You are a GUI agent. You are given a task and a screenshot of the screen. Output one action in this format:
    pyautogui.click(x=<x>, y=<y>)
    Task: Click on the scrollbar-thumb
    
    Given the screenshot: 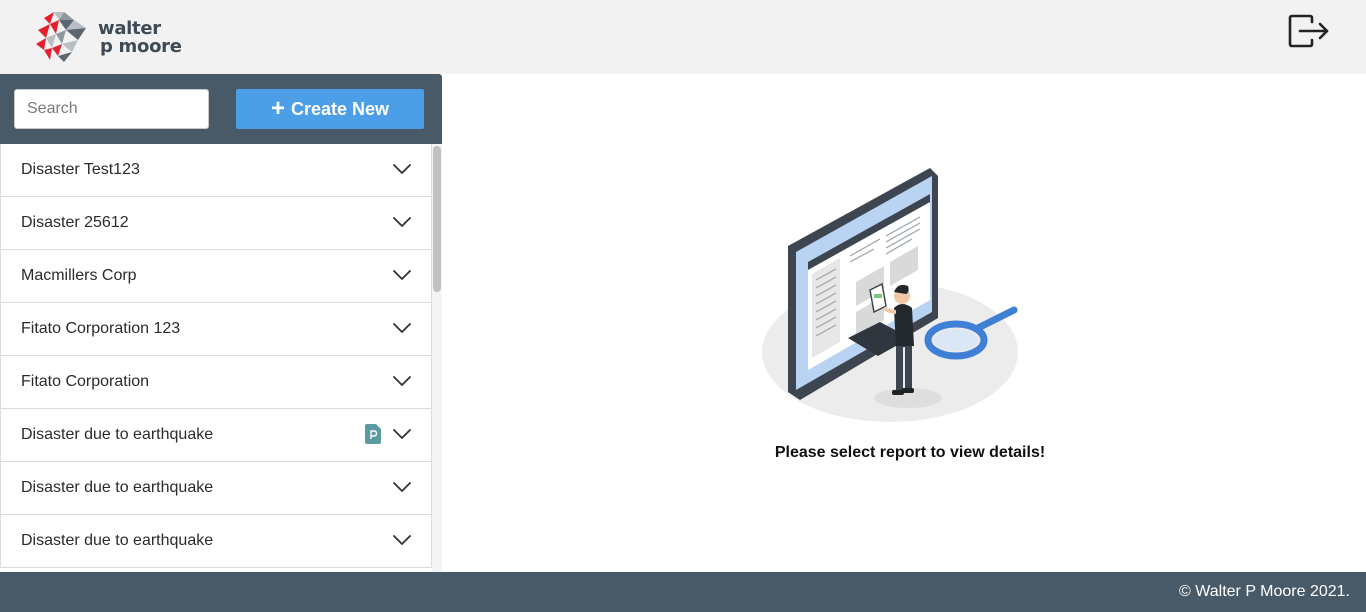 What is the action you would take?
    pyautogui.click(x=437, y=219)
    